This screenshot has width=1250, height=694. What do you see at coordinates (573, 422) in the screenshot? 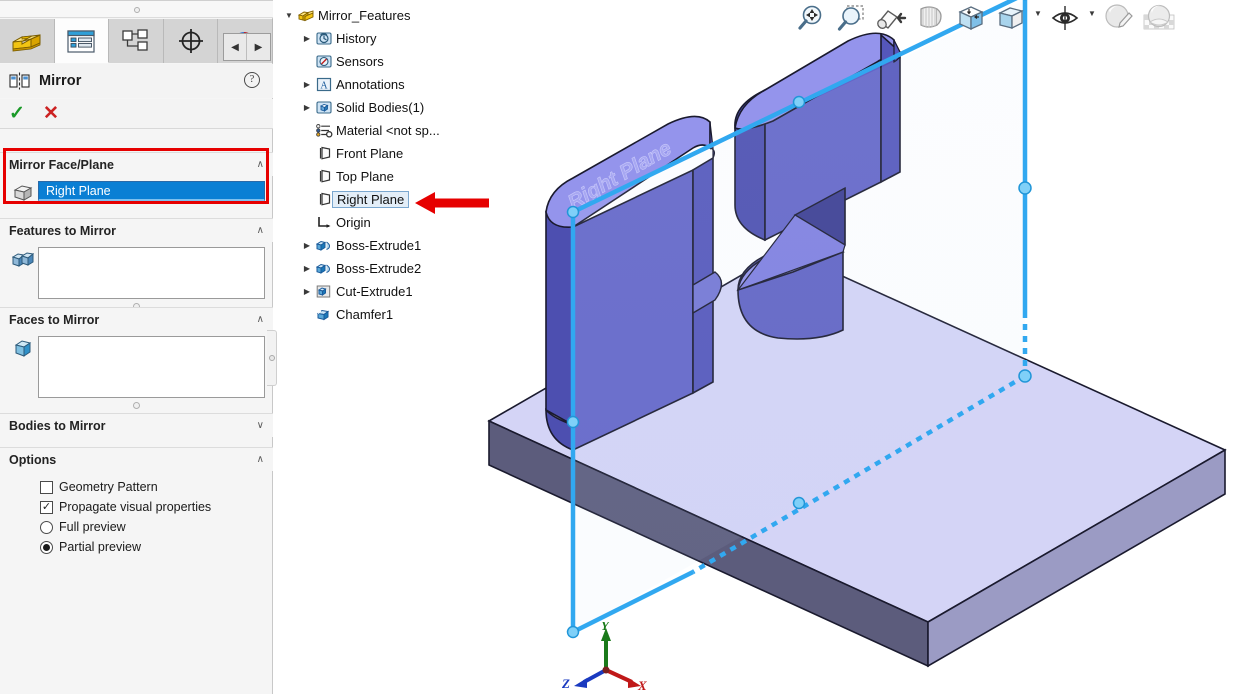
I see `plane-handle-left-mid` at bounding box center [573, 422].